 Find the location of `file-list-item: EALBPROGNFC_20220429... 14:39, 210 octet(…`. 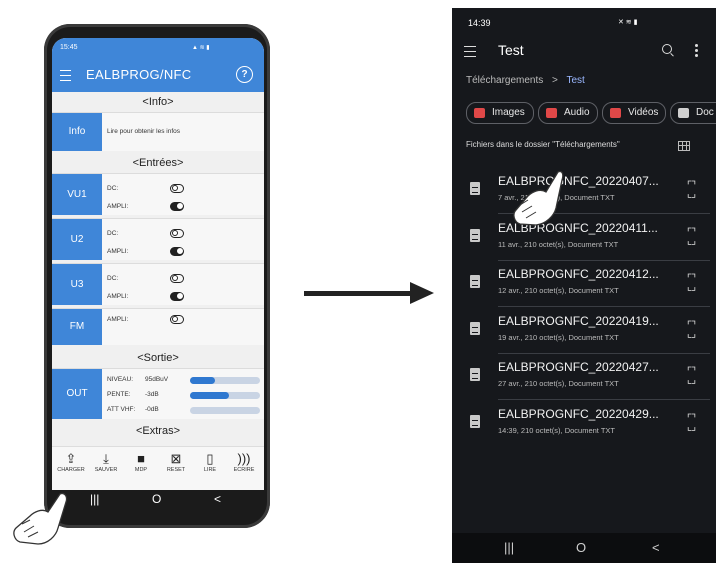

file-list-item: EALBPROGNFC_20220429... 14:39, 210 octet(… is located at coordinates (584, 424).